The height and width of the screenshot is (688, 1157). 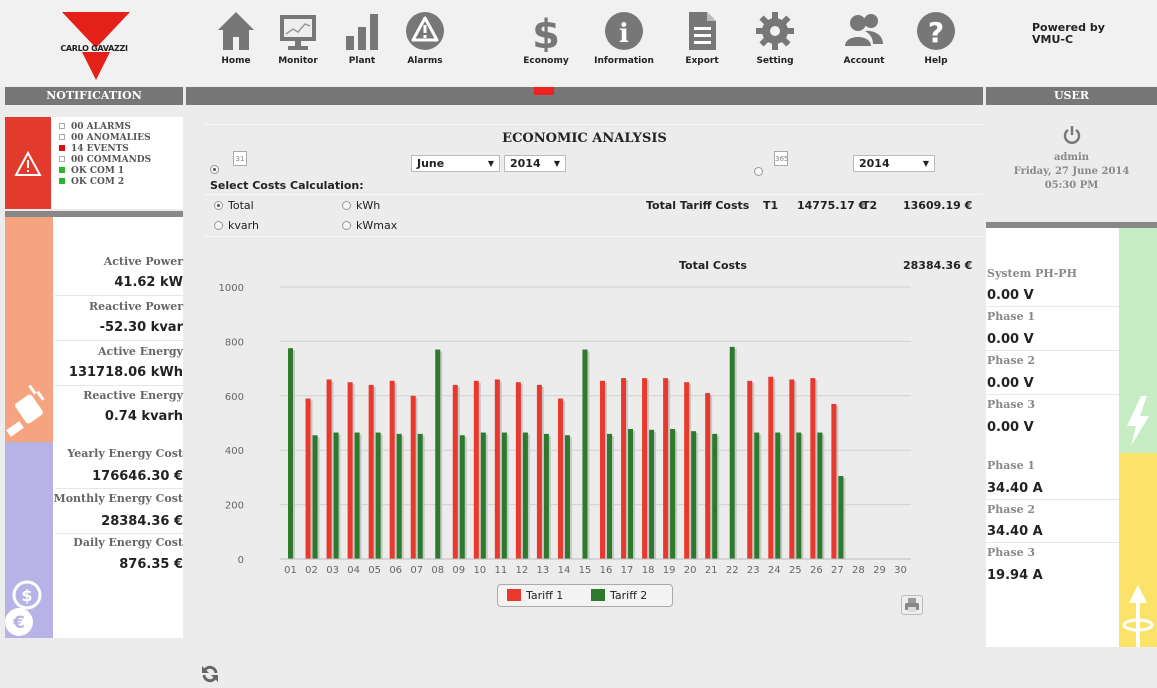 What do you see at coordinates (243, 225) in the screenshot?
I see `option-label: kvarh` at bounding box center [243, 225].